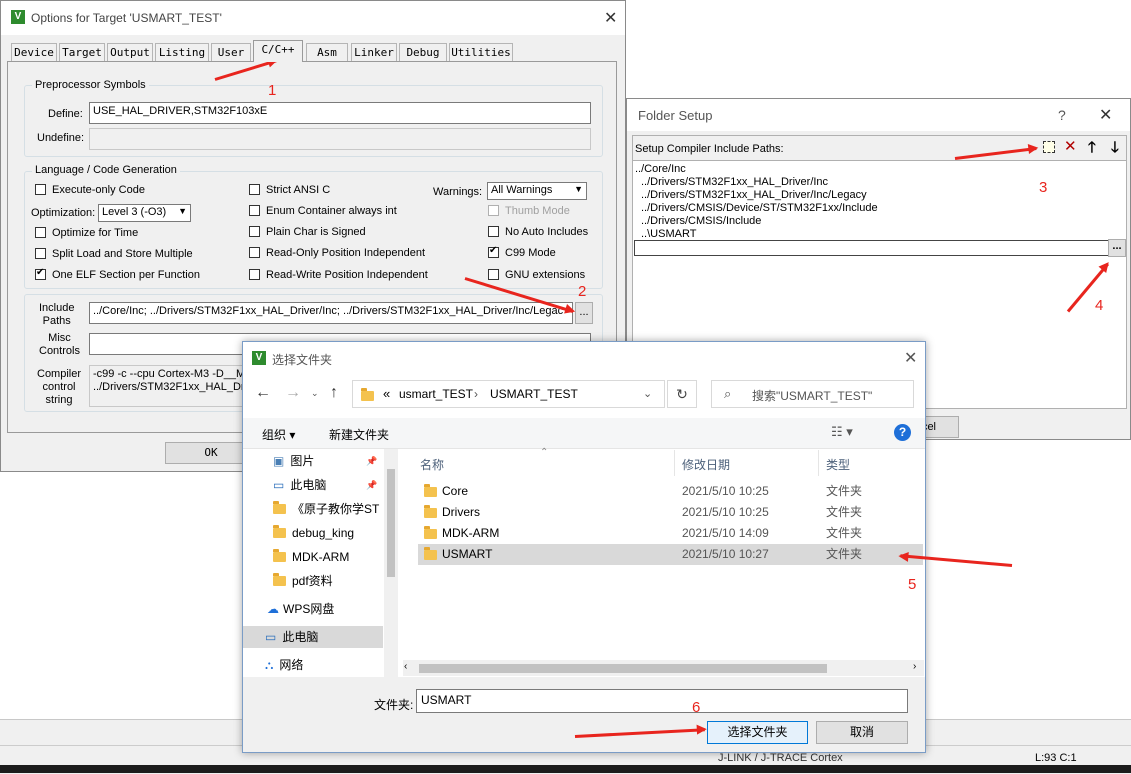 The image size is (1131, 774). I want to click on tab-user: User, so click(231, 52).